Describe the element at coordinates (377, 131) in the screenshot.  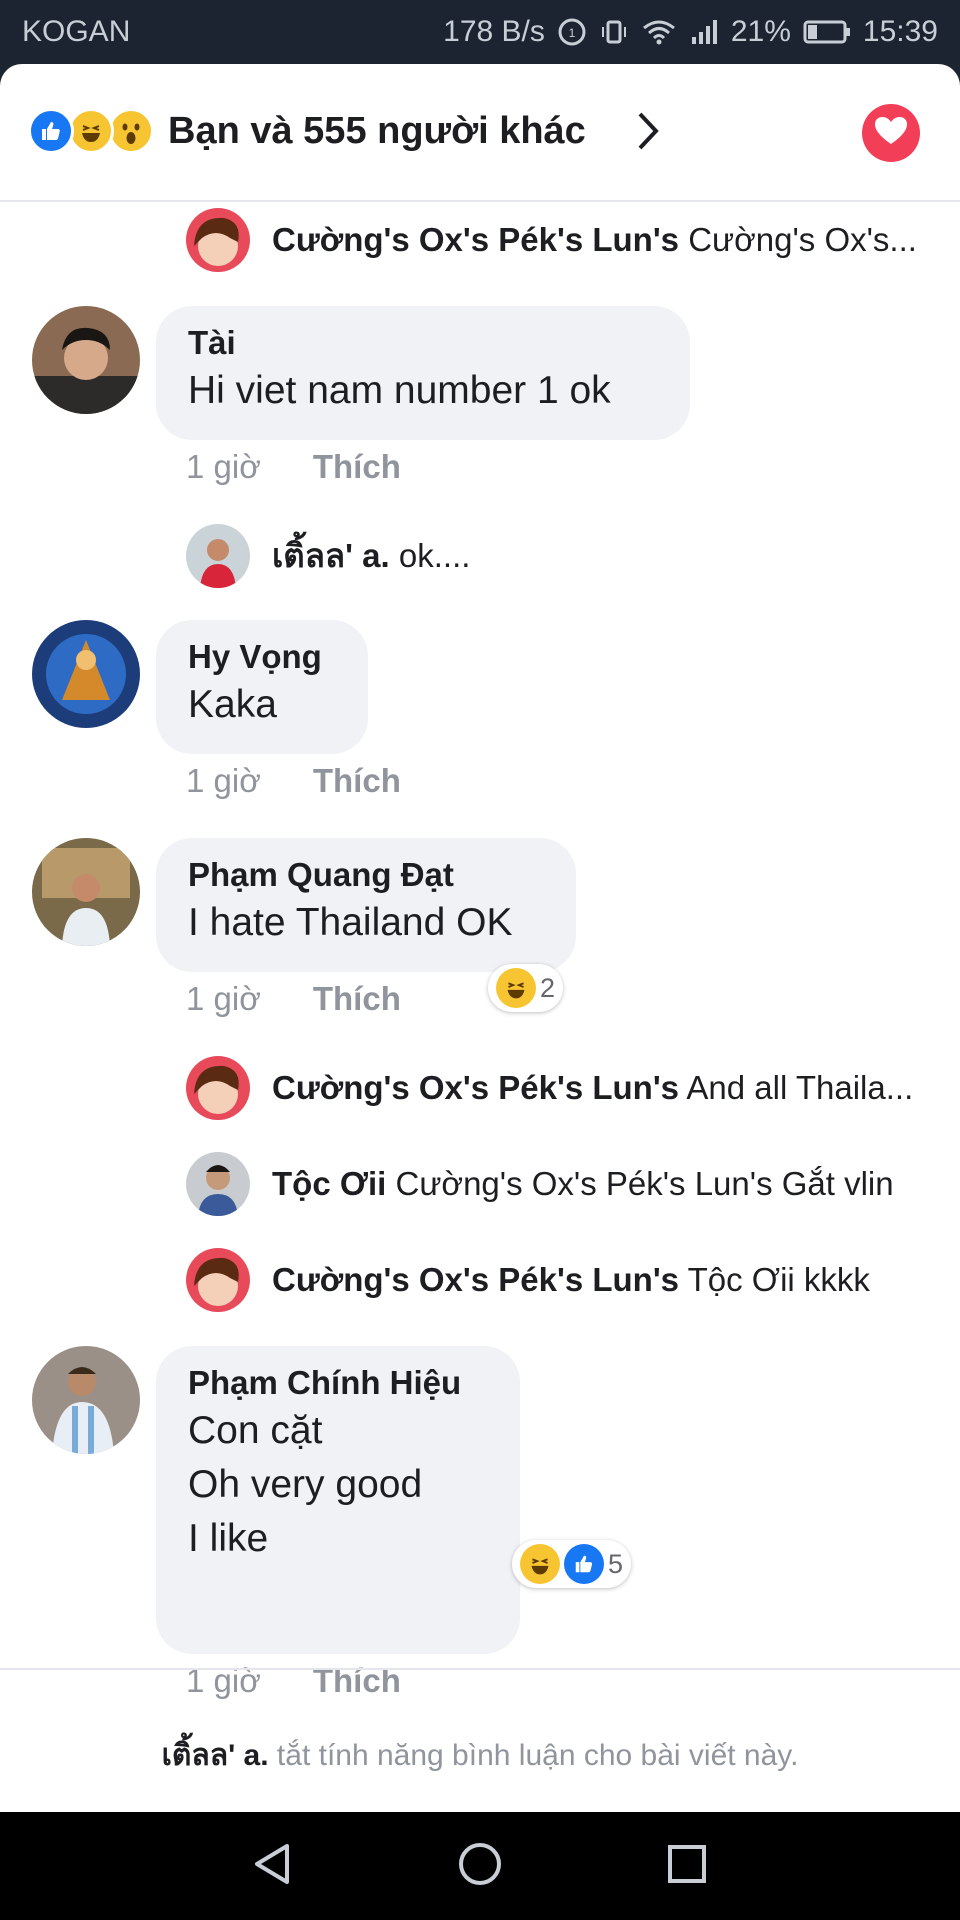
I see `reactions-summary: Bạn và 555 người khác` at that location.